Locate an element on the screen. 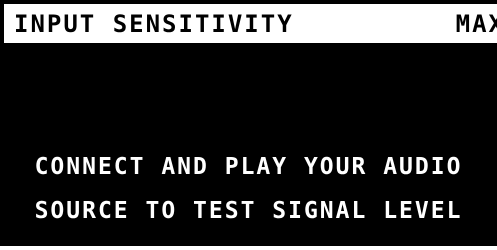 The image size is (497, 250). instruction-line-1: CONNECT AND PLAY YOUR AUDIO is located at coordinates (248, 167).